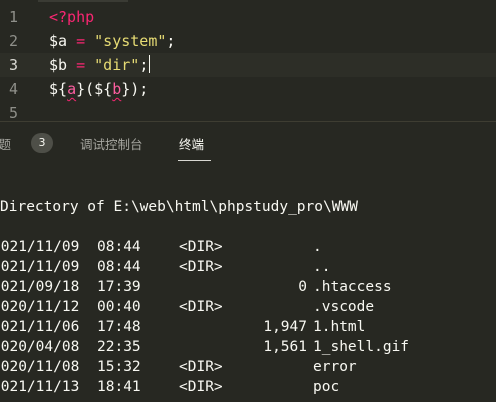 This screenshot has width=496, height=402. I want to click on code-text: <?php, so click(71, 17).